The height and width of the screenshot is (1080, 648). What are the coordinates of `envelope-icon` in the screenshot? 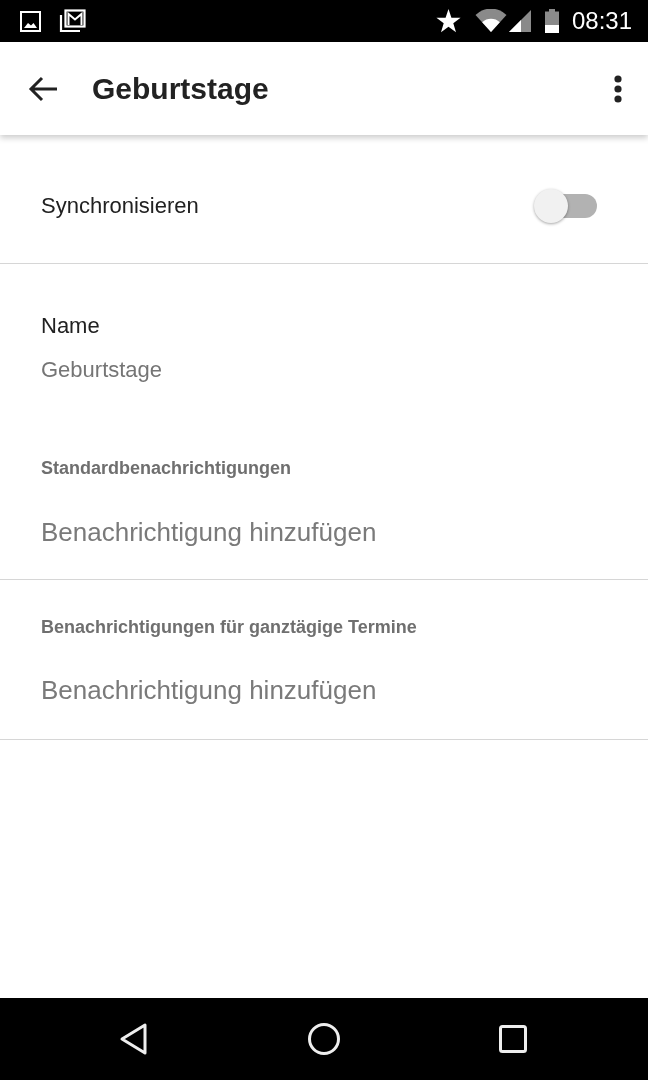 It's located at (72, 21).